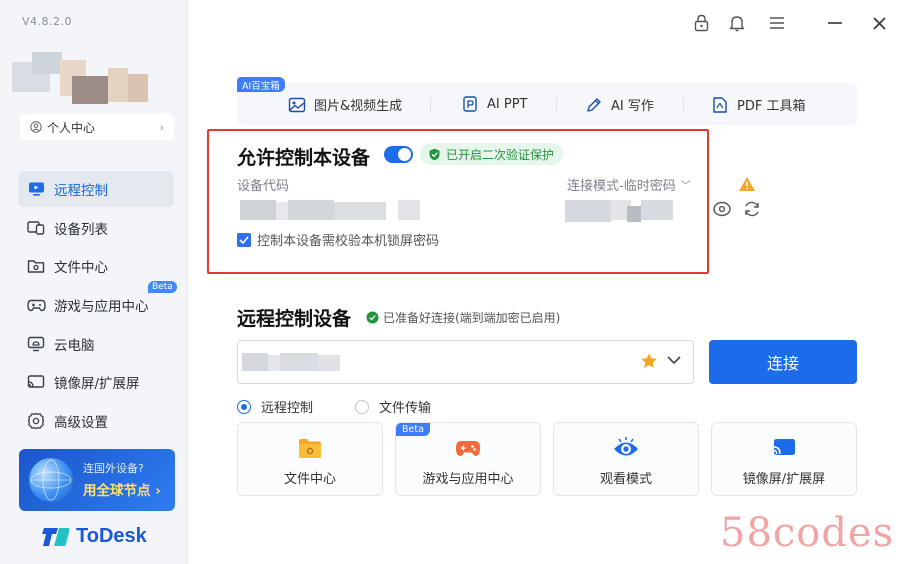 The height and width of the screenshot is (564, 920). I want to click on sidebar-item-advanced-settings: 高级设置, so click(96, 421).